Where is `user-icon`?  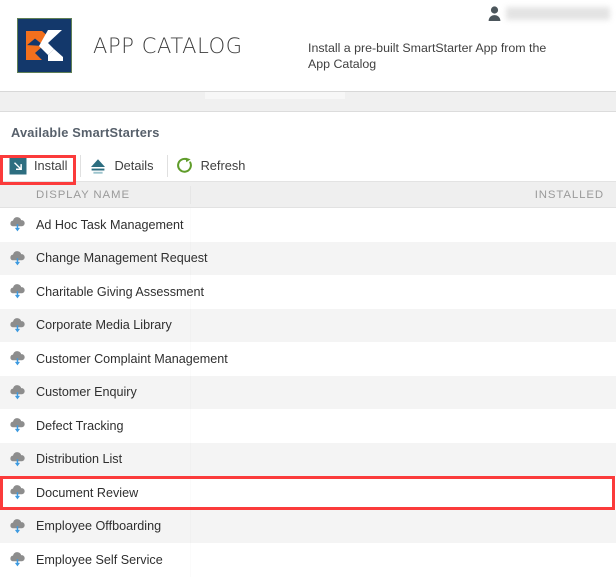 user-icon is located at coordinates (494, 13).